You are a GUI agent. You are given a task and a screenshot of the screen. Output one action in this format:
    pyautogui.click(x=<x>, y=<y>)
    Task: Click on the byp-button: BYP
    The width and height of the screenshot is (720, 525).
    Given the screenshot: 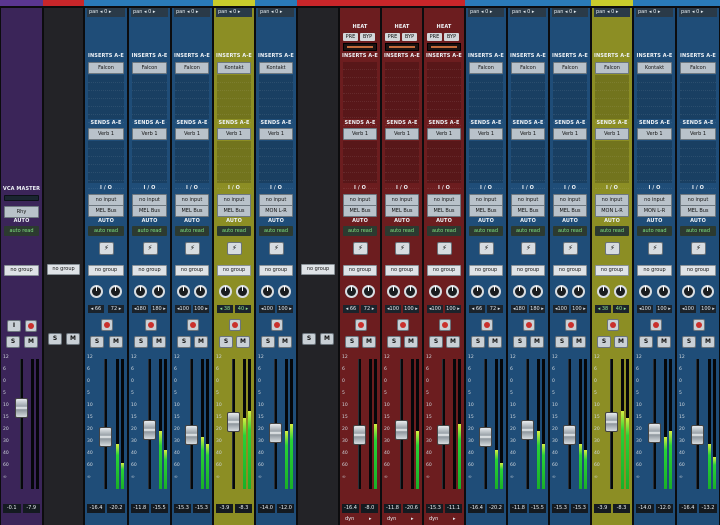 What is the action you would take?
    pyautogui.click(x=451, y=37)
    